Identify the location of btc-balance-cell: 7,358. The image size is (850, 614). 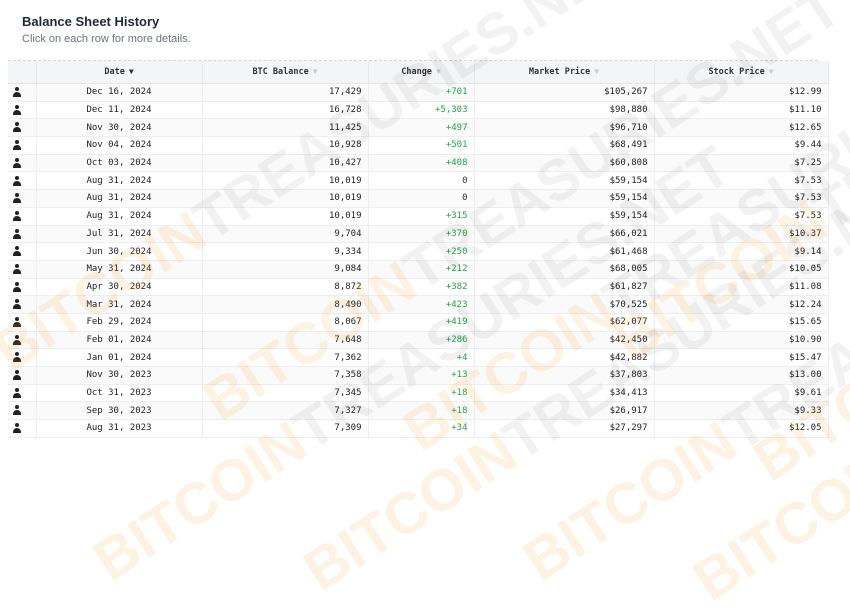
(285, 375).